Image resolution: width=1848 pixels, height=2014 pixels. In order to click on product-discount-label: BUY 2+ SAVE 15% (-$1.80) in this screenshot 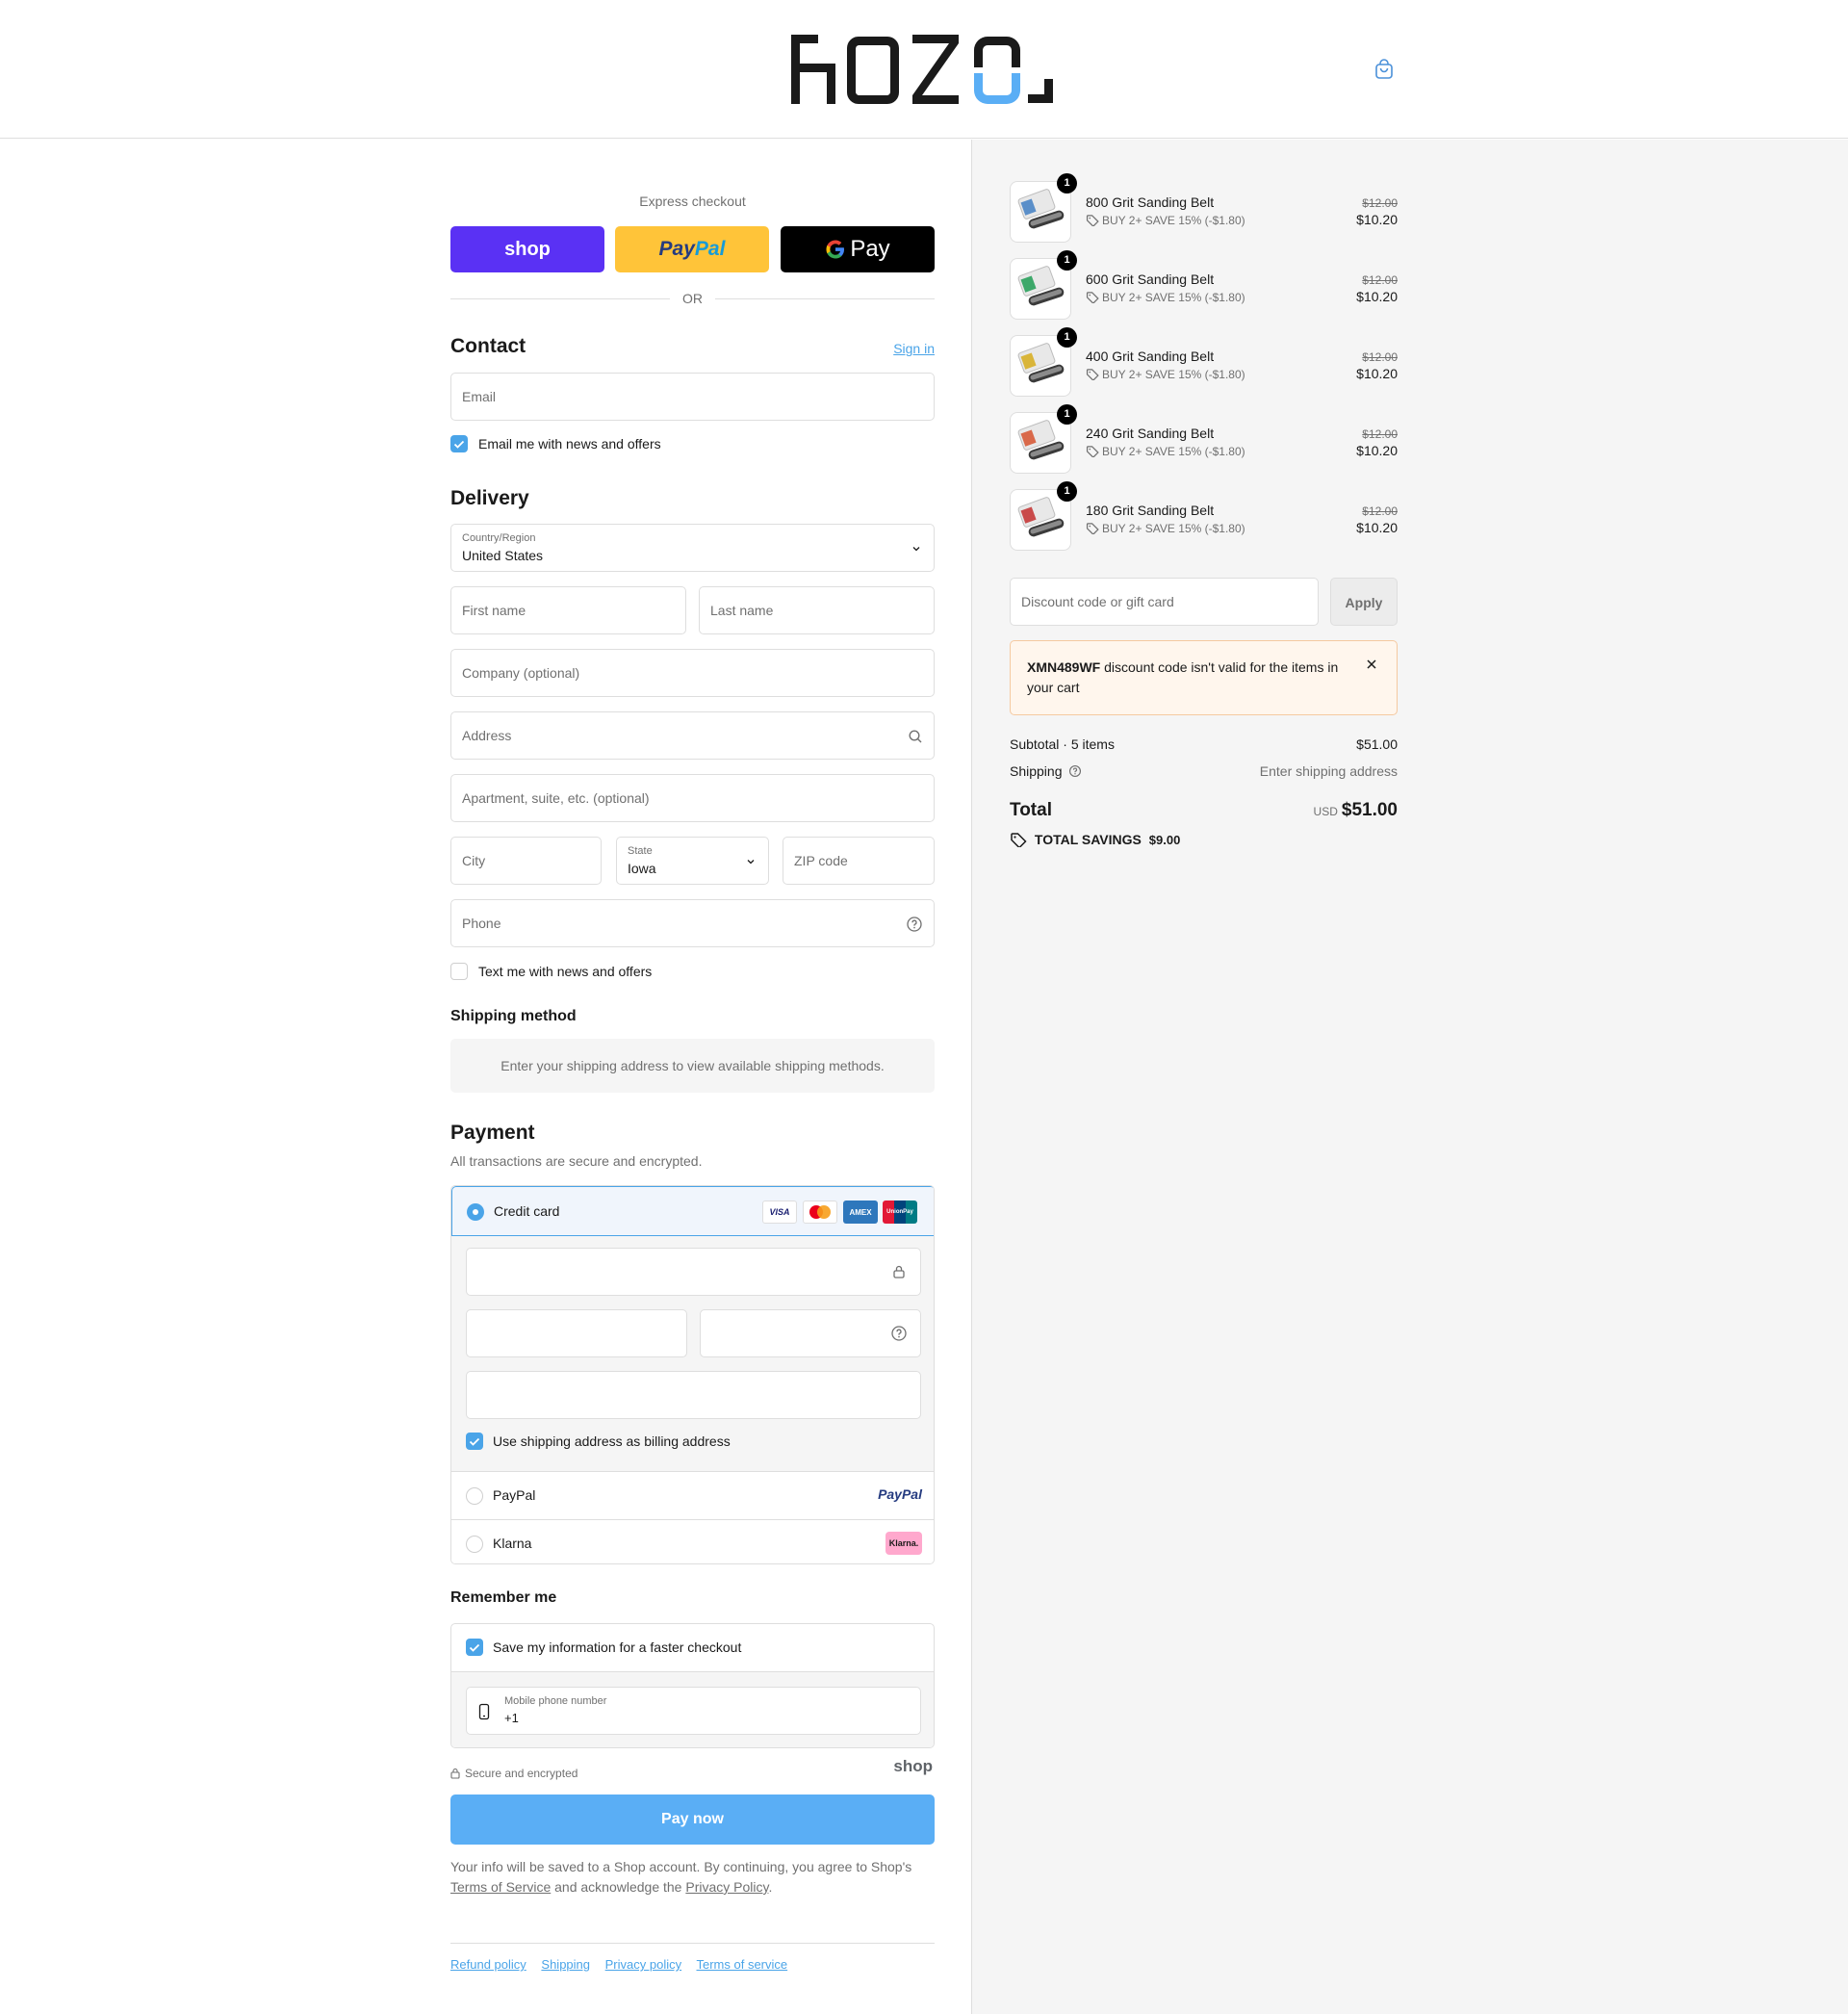, I will do `click(1173, 451)`.